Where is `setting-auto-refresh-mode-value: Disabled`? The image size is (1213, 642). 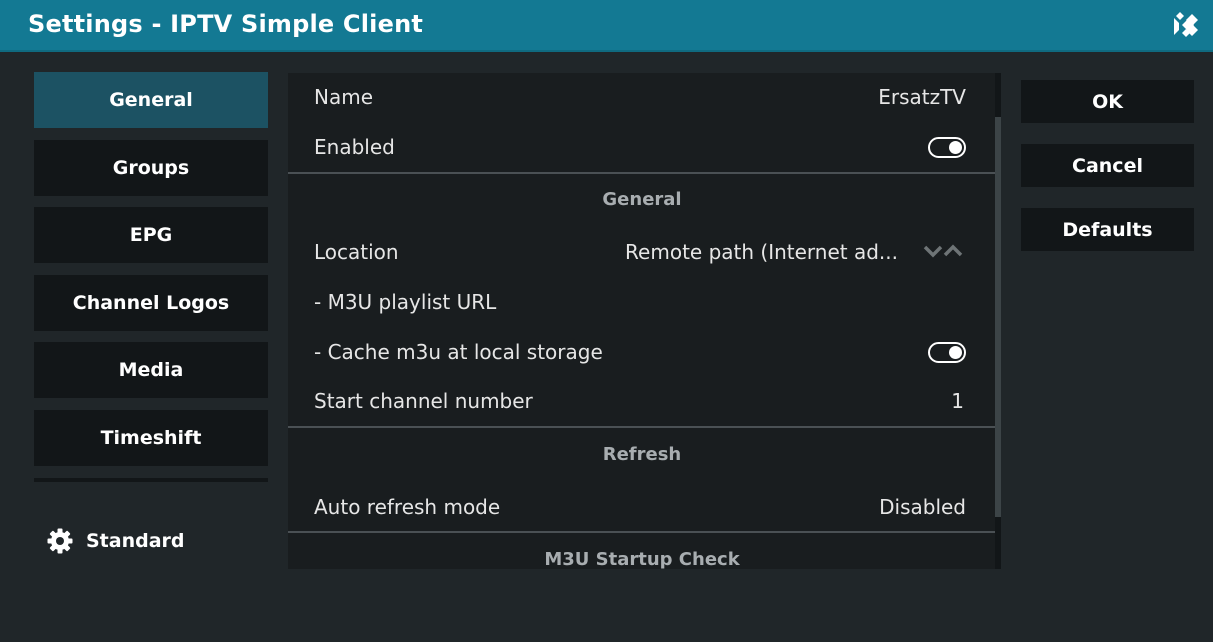 setting-auto-refresh-mode-value: Disabled is located at coordinates (922, 507).